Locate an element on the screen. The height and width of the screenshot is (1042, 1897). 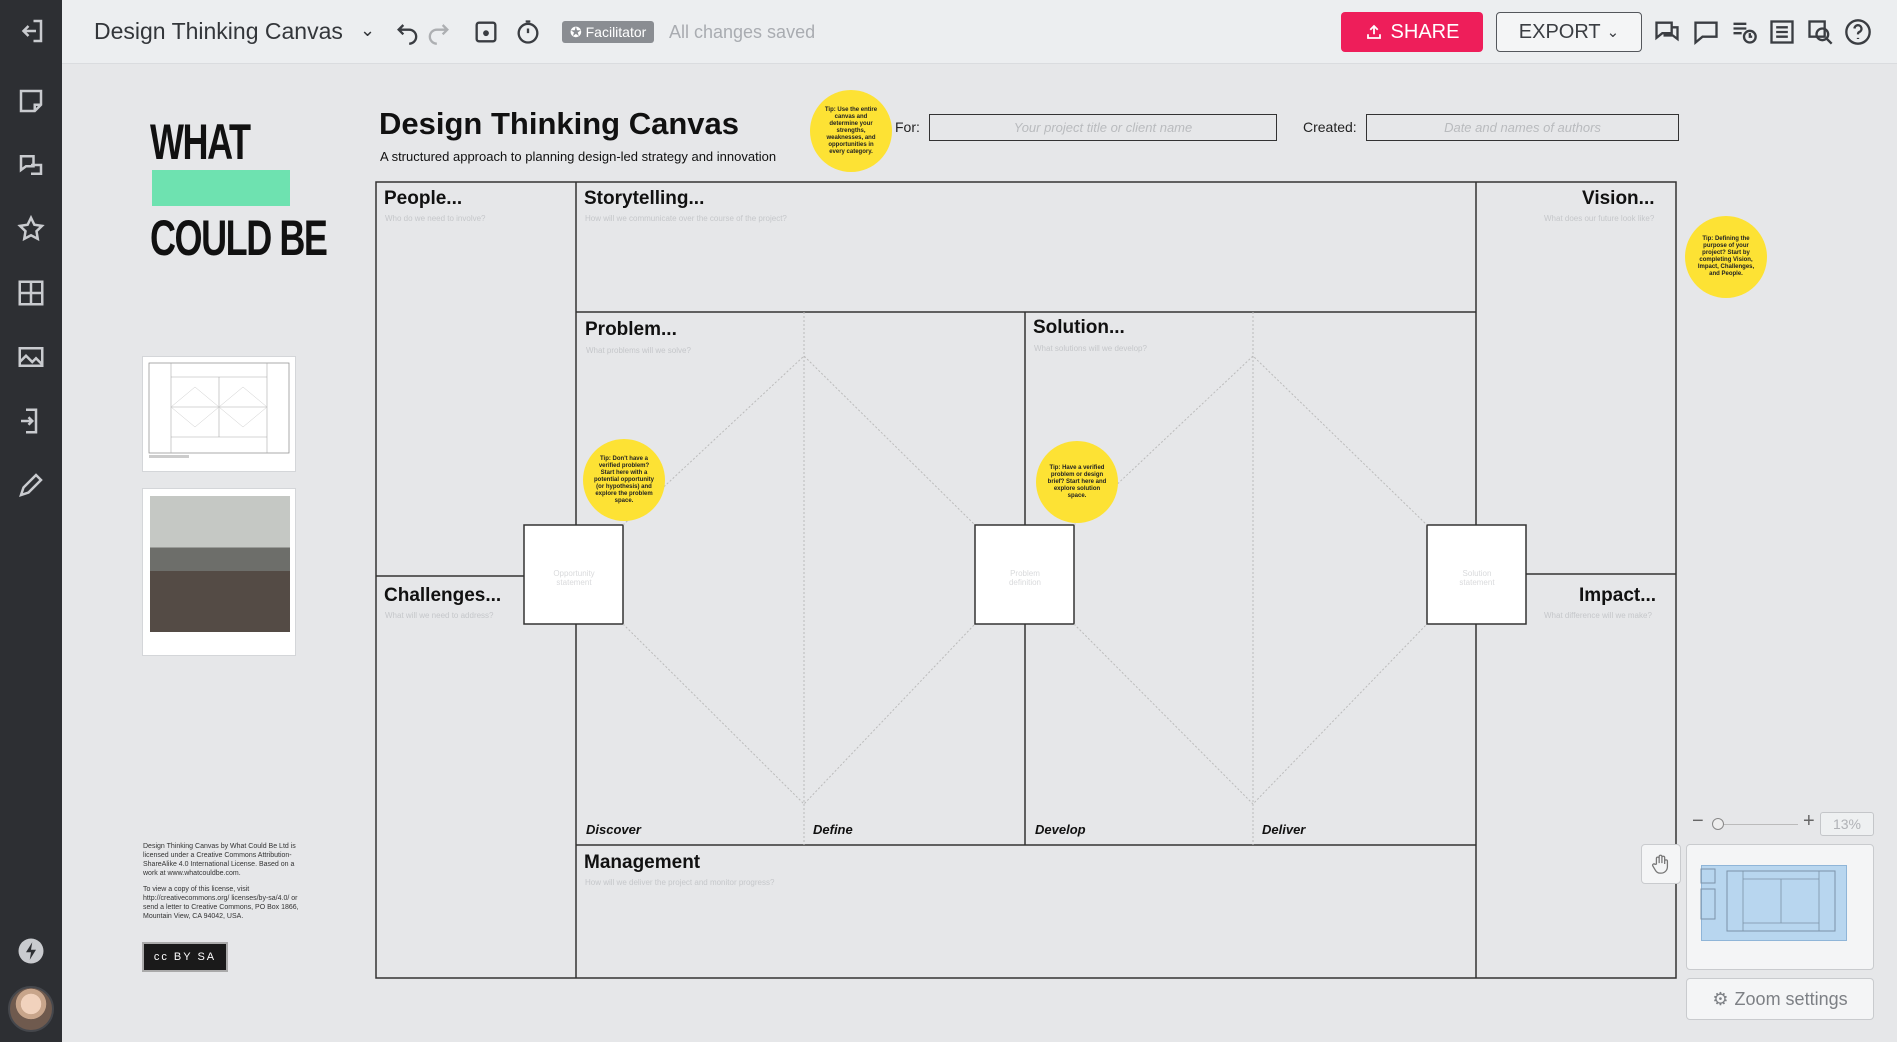
user-avatar is located at coordinates (31, 1009).